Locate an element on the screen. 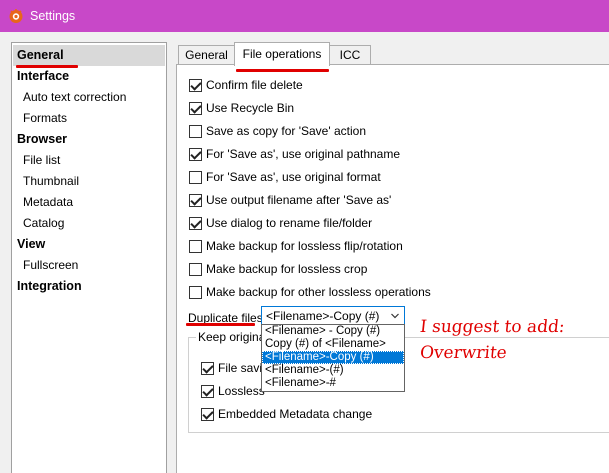 Image resolution: width=609 pixels, height=473 pixels. option-backup-flip-rotation: Make backup for lossless flip/rotation is located at coordinates (296, 246).